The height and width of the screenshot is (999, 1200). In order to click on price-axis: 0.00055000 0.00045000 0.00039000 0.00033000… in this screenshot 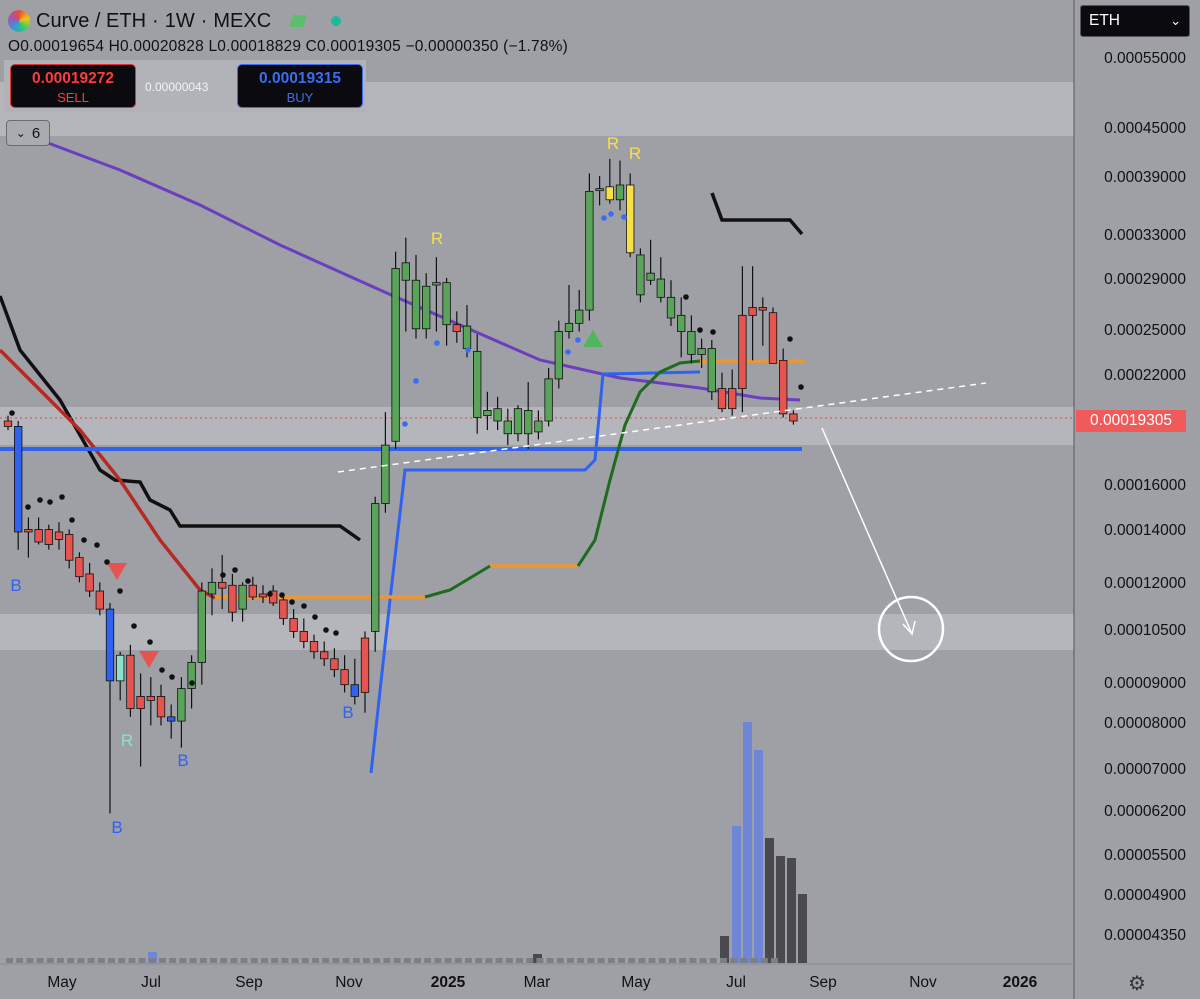, I will do `click(1137, 499)`.